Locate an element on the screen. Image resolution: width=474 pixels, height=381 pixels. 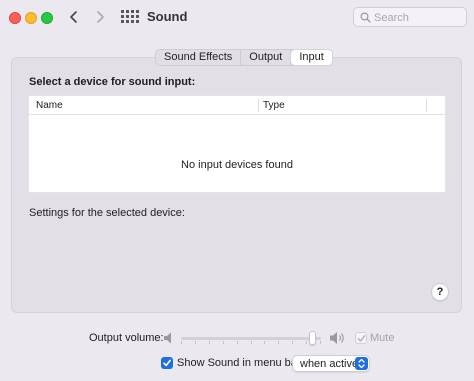
search-input is located at coordinates (418, 17).